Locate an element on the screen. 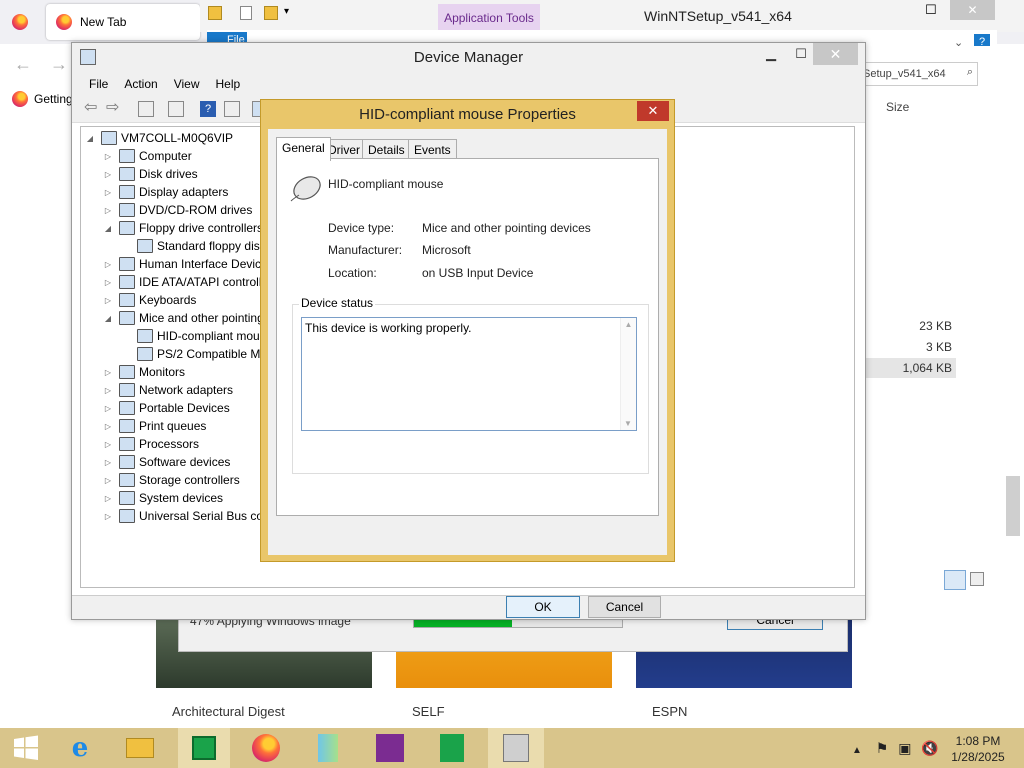 The width and height of the screenshot is (1024, 768). taskbar-app is located at coordinates (328, 748).